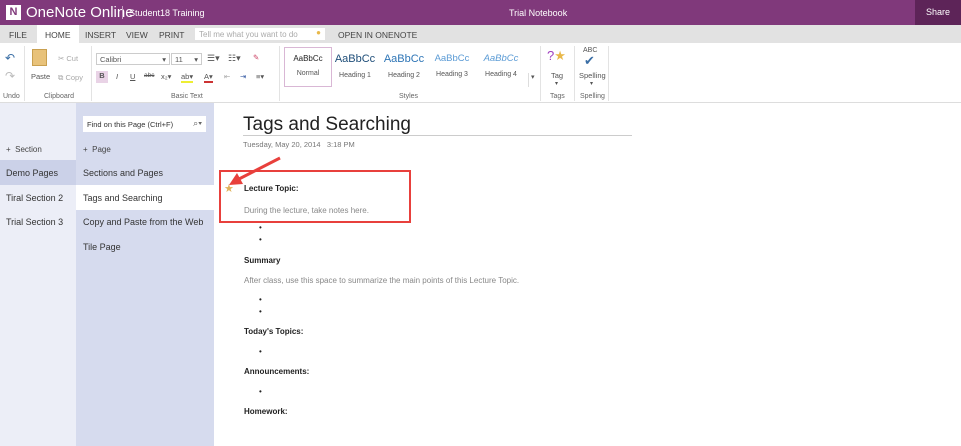  What do you see at coordinates (531, 80) in the screenshot?
I see `styles-more-icon: ▾` at bounding box center [531, 80].